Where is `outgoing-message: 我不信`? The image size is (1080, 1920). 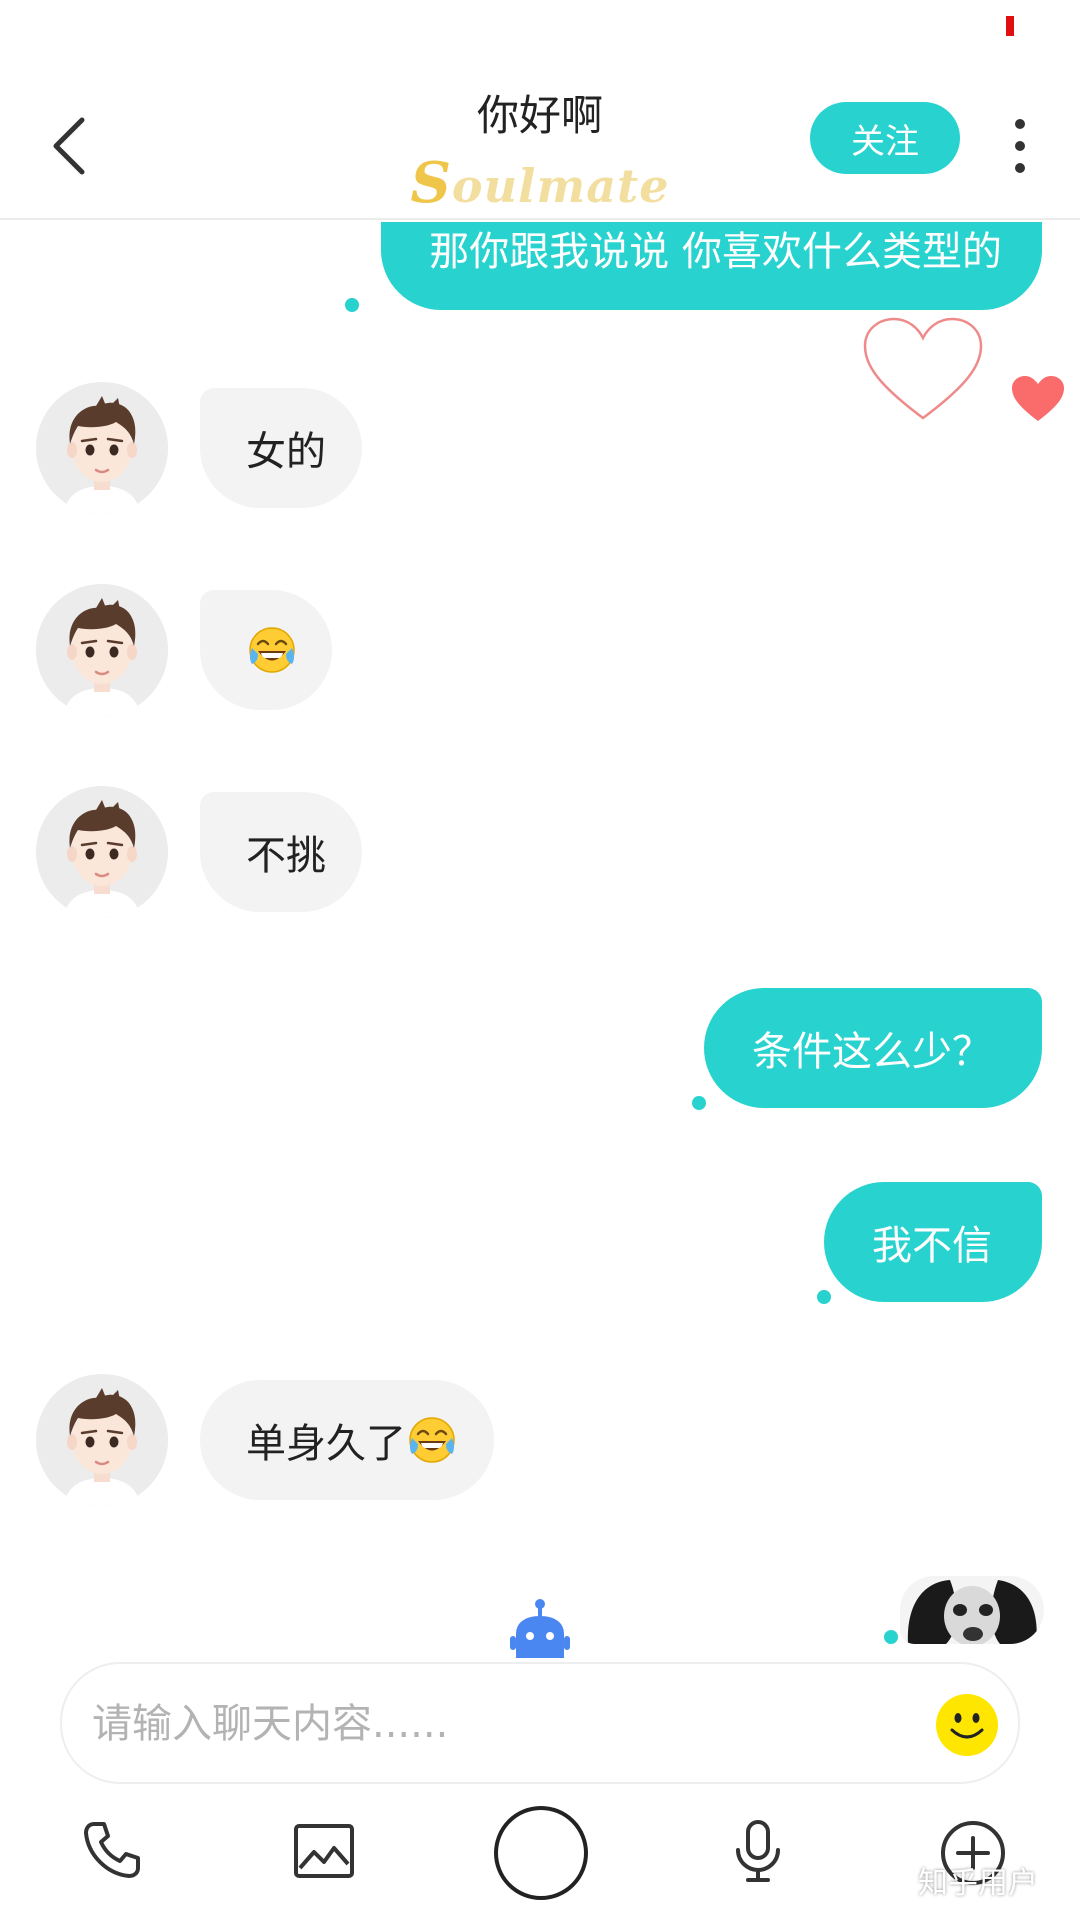
outgoing-message: 我不信 is located at coordinates (933, 1242).